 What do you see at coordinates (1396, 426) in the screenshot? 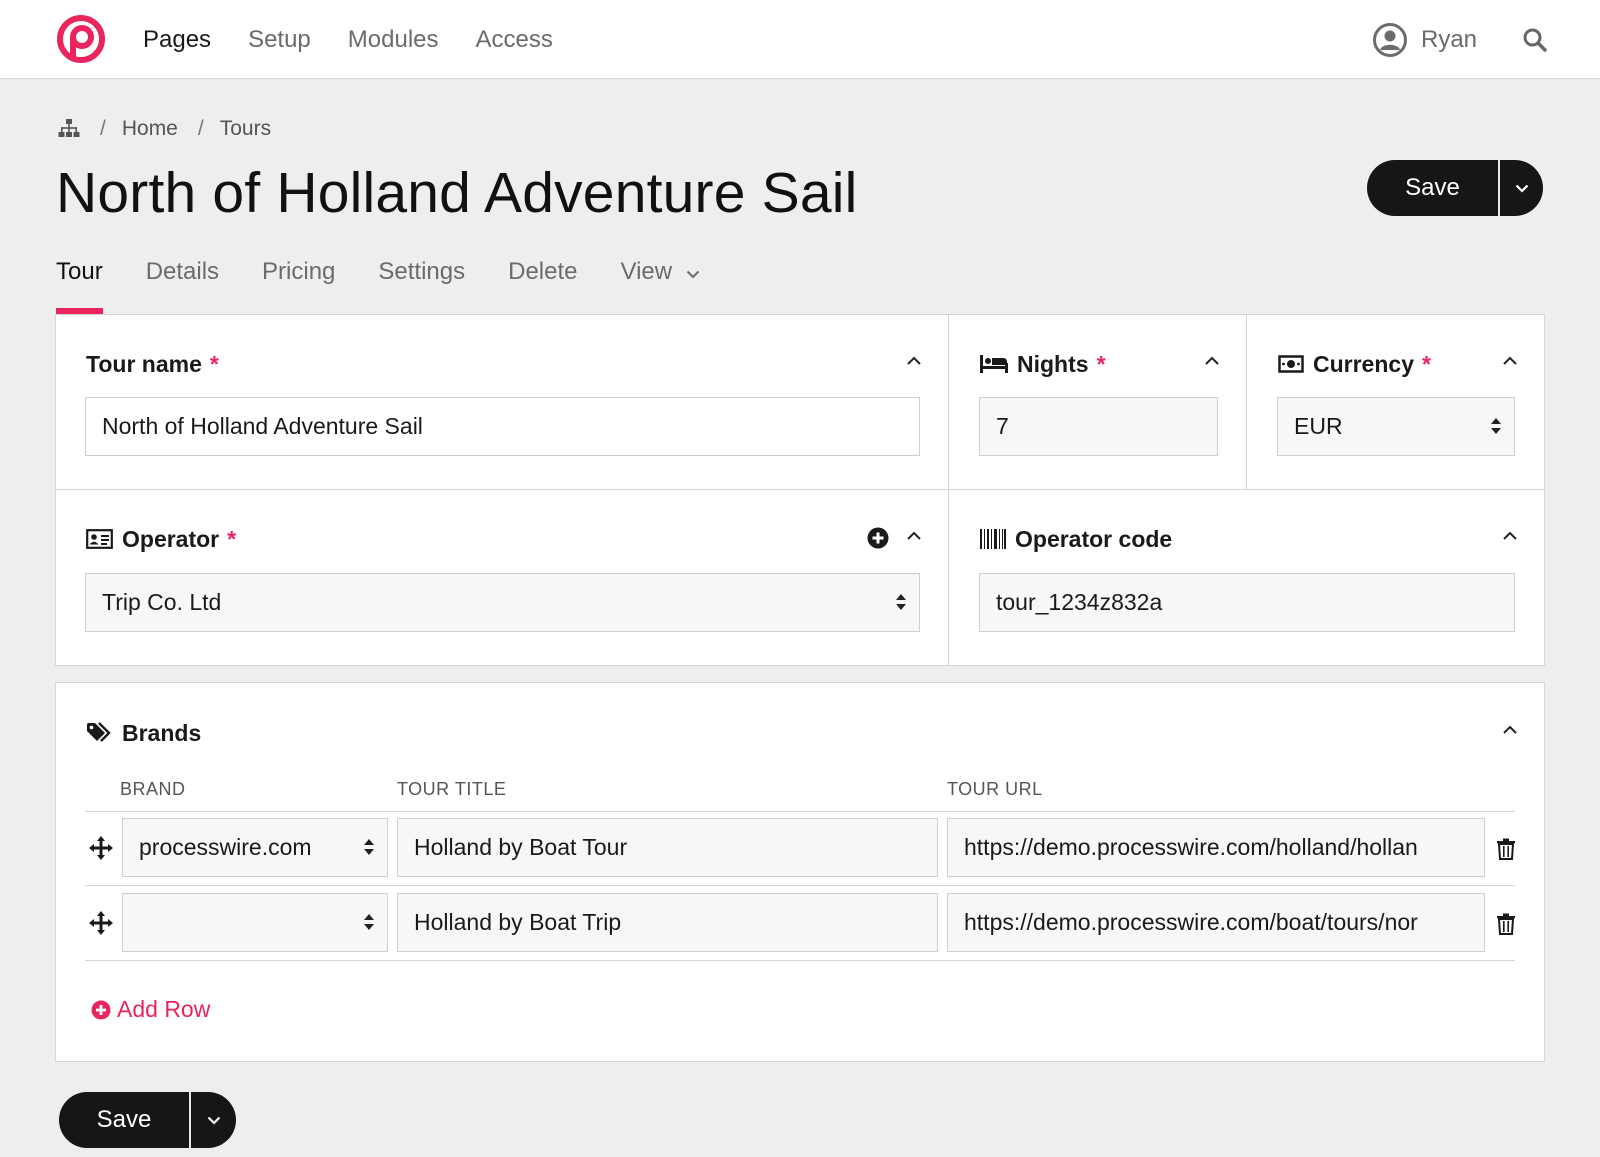
I see `currency-select: EUR` at bounding box center [1396, 426].